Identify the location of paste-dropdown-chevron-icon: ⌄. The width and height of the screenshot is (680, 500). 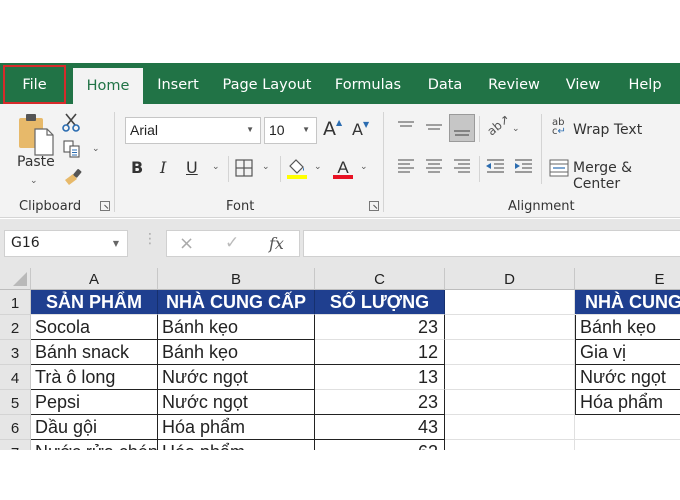
(34, 181).